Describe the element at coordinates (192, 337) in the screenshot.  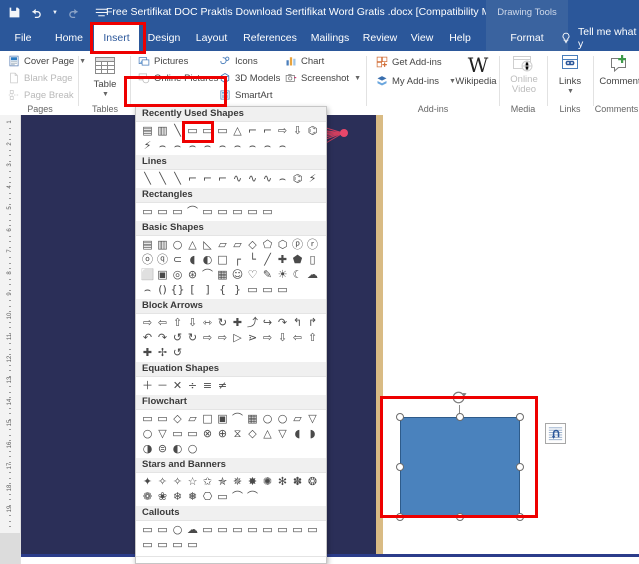
I see `gallery-shape-item: ↻` at that location.